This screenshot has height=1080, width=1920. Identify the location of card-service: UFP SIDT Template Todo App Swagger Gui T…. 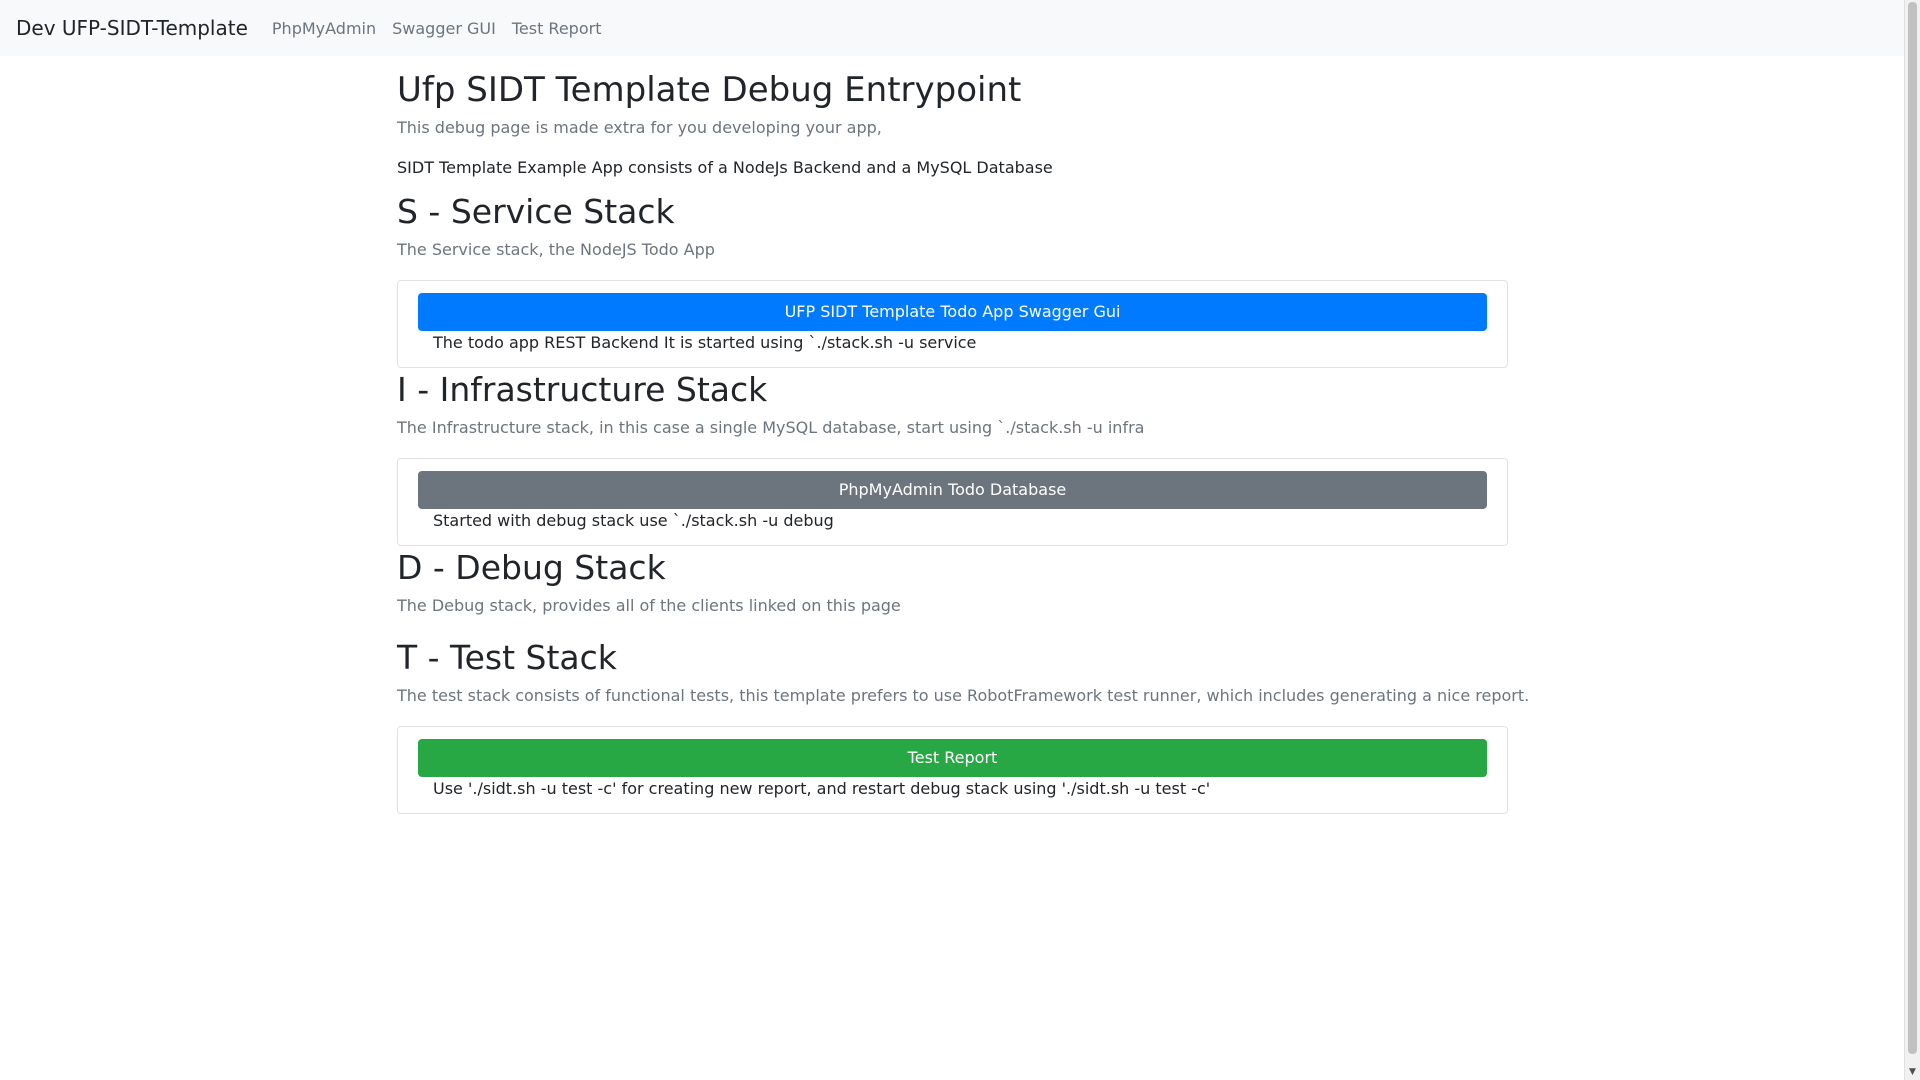
(952, 324).